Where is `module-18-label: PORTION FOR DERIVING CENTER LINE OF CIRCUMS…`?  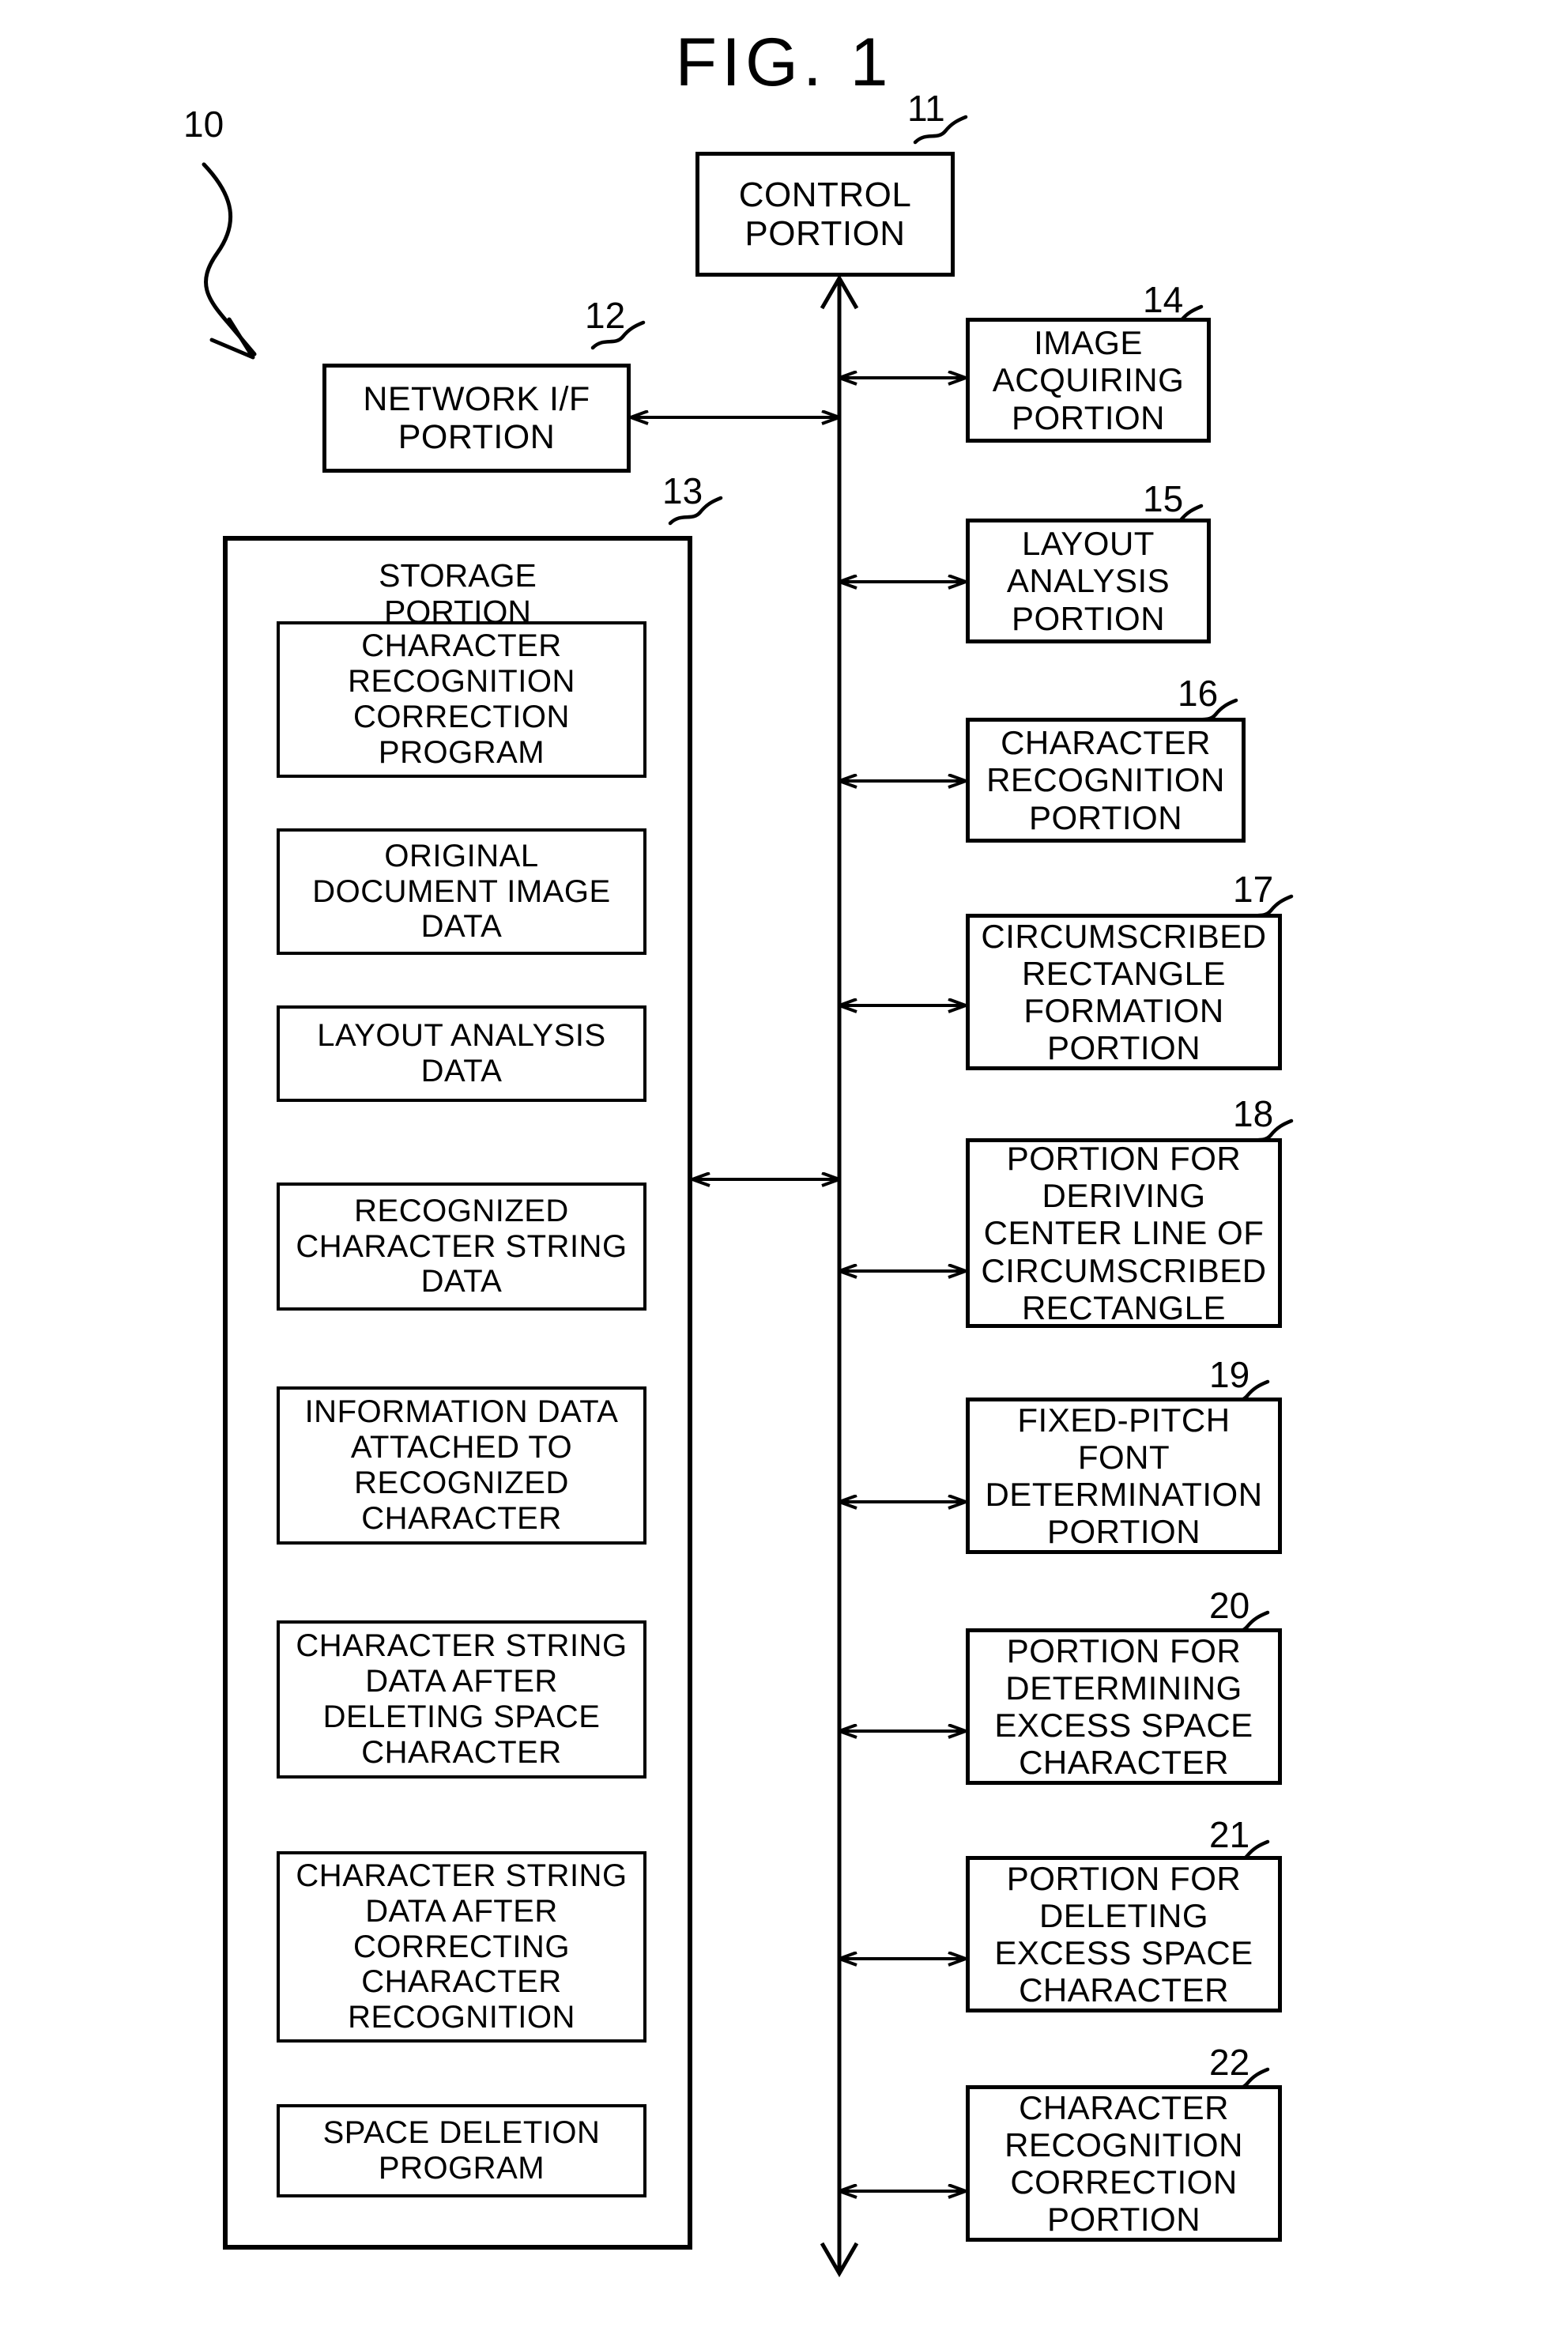 module-18-label: PORTION FOR DERIVING CENTER LINE OF CIRCUMS… is located at coordinates (1124, 1233).